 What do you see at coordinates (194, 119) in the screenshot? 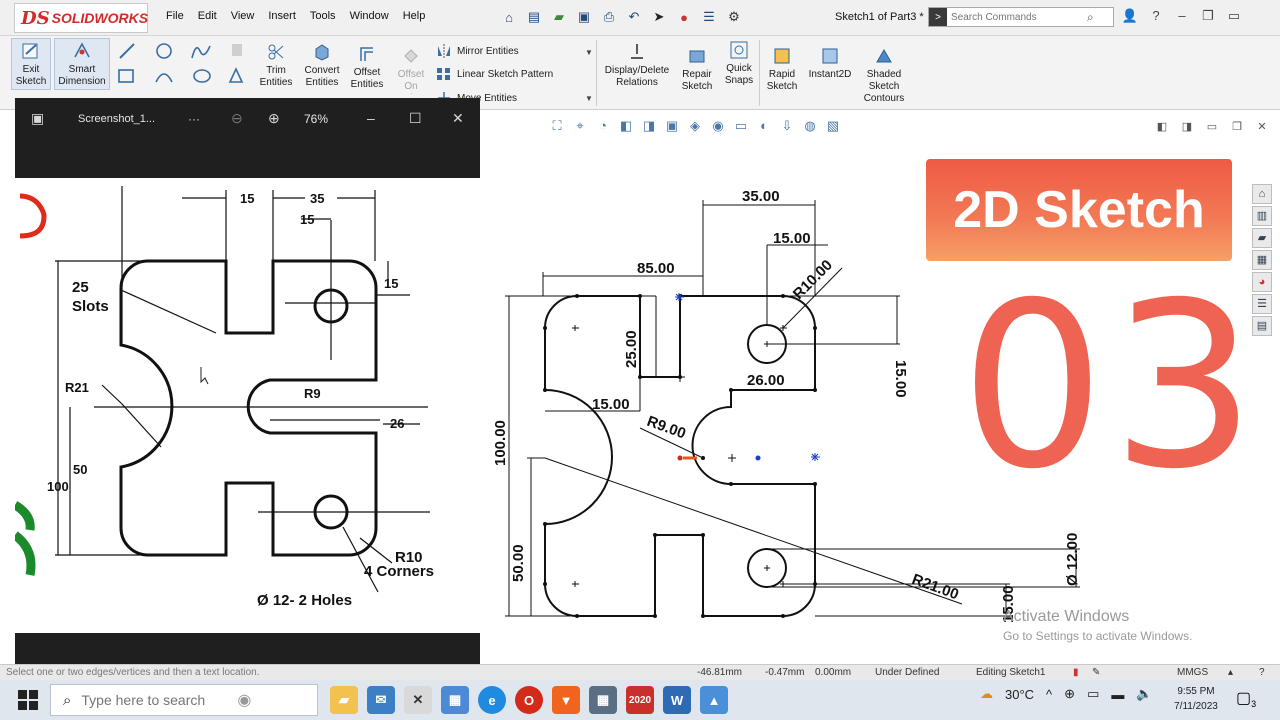
I see `more-options-icon: ···` at bounding box center [194, 119].